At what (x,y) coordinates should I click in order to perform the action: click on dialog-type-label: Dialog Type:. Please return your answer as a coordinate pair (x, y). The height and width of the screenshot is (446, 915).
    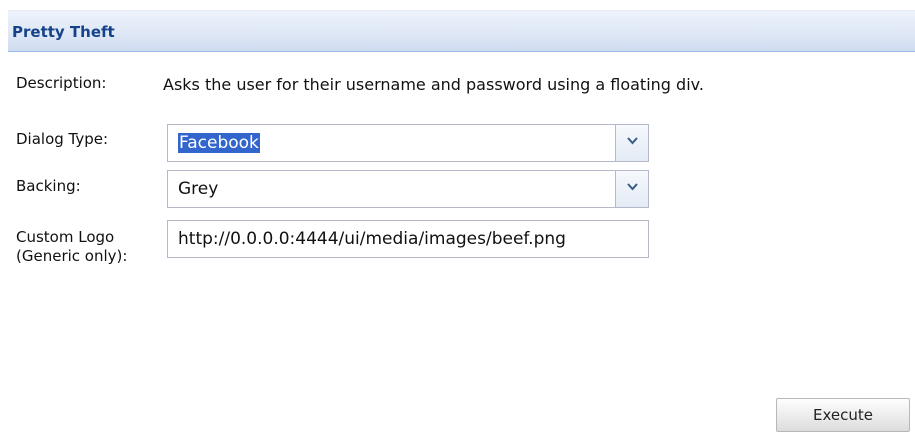
    Looking at the image, I should click on (62, 139).